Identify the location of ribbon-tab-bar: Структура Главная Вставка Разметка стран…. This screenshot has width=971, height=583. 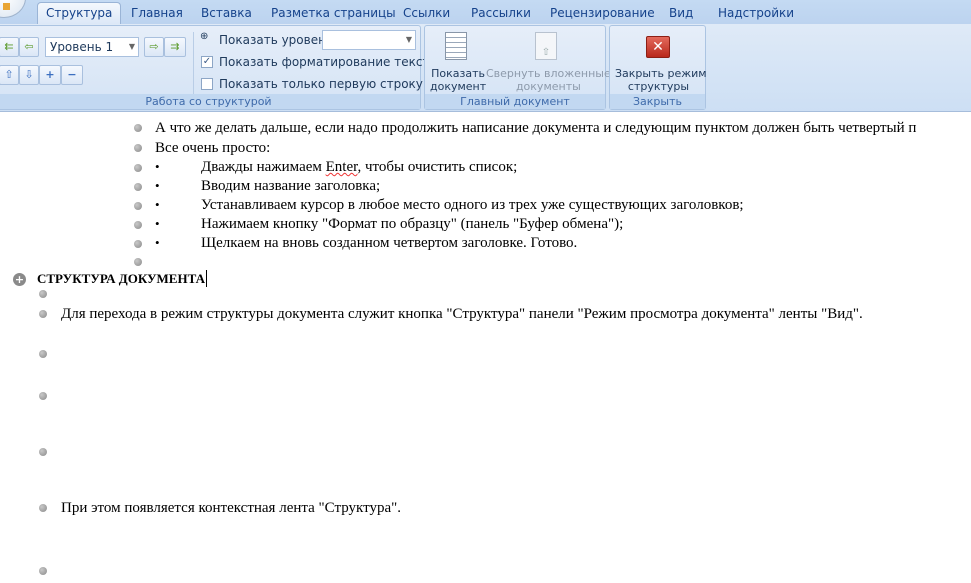
(485, 12).